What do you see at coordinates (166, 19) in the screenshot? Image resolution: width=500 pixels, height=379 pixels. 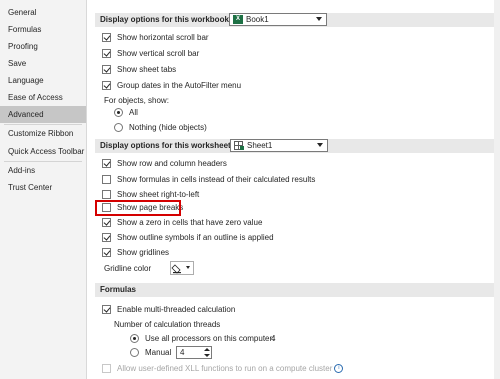 I see `section-title: Display options for this workbook:` at bounding box center [166, 19].